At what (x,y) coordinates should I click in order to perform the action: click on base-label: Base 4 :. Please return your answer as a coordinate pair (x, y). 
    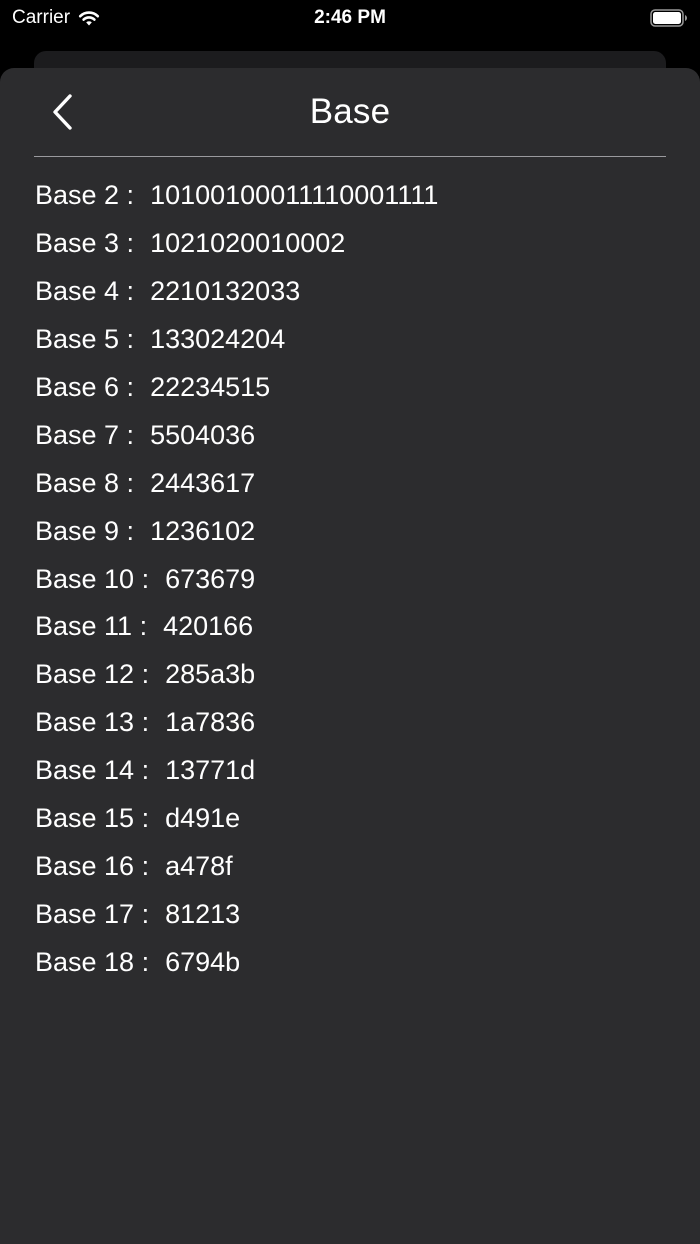
    Looking at the image, I should click on (85, 291).